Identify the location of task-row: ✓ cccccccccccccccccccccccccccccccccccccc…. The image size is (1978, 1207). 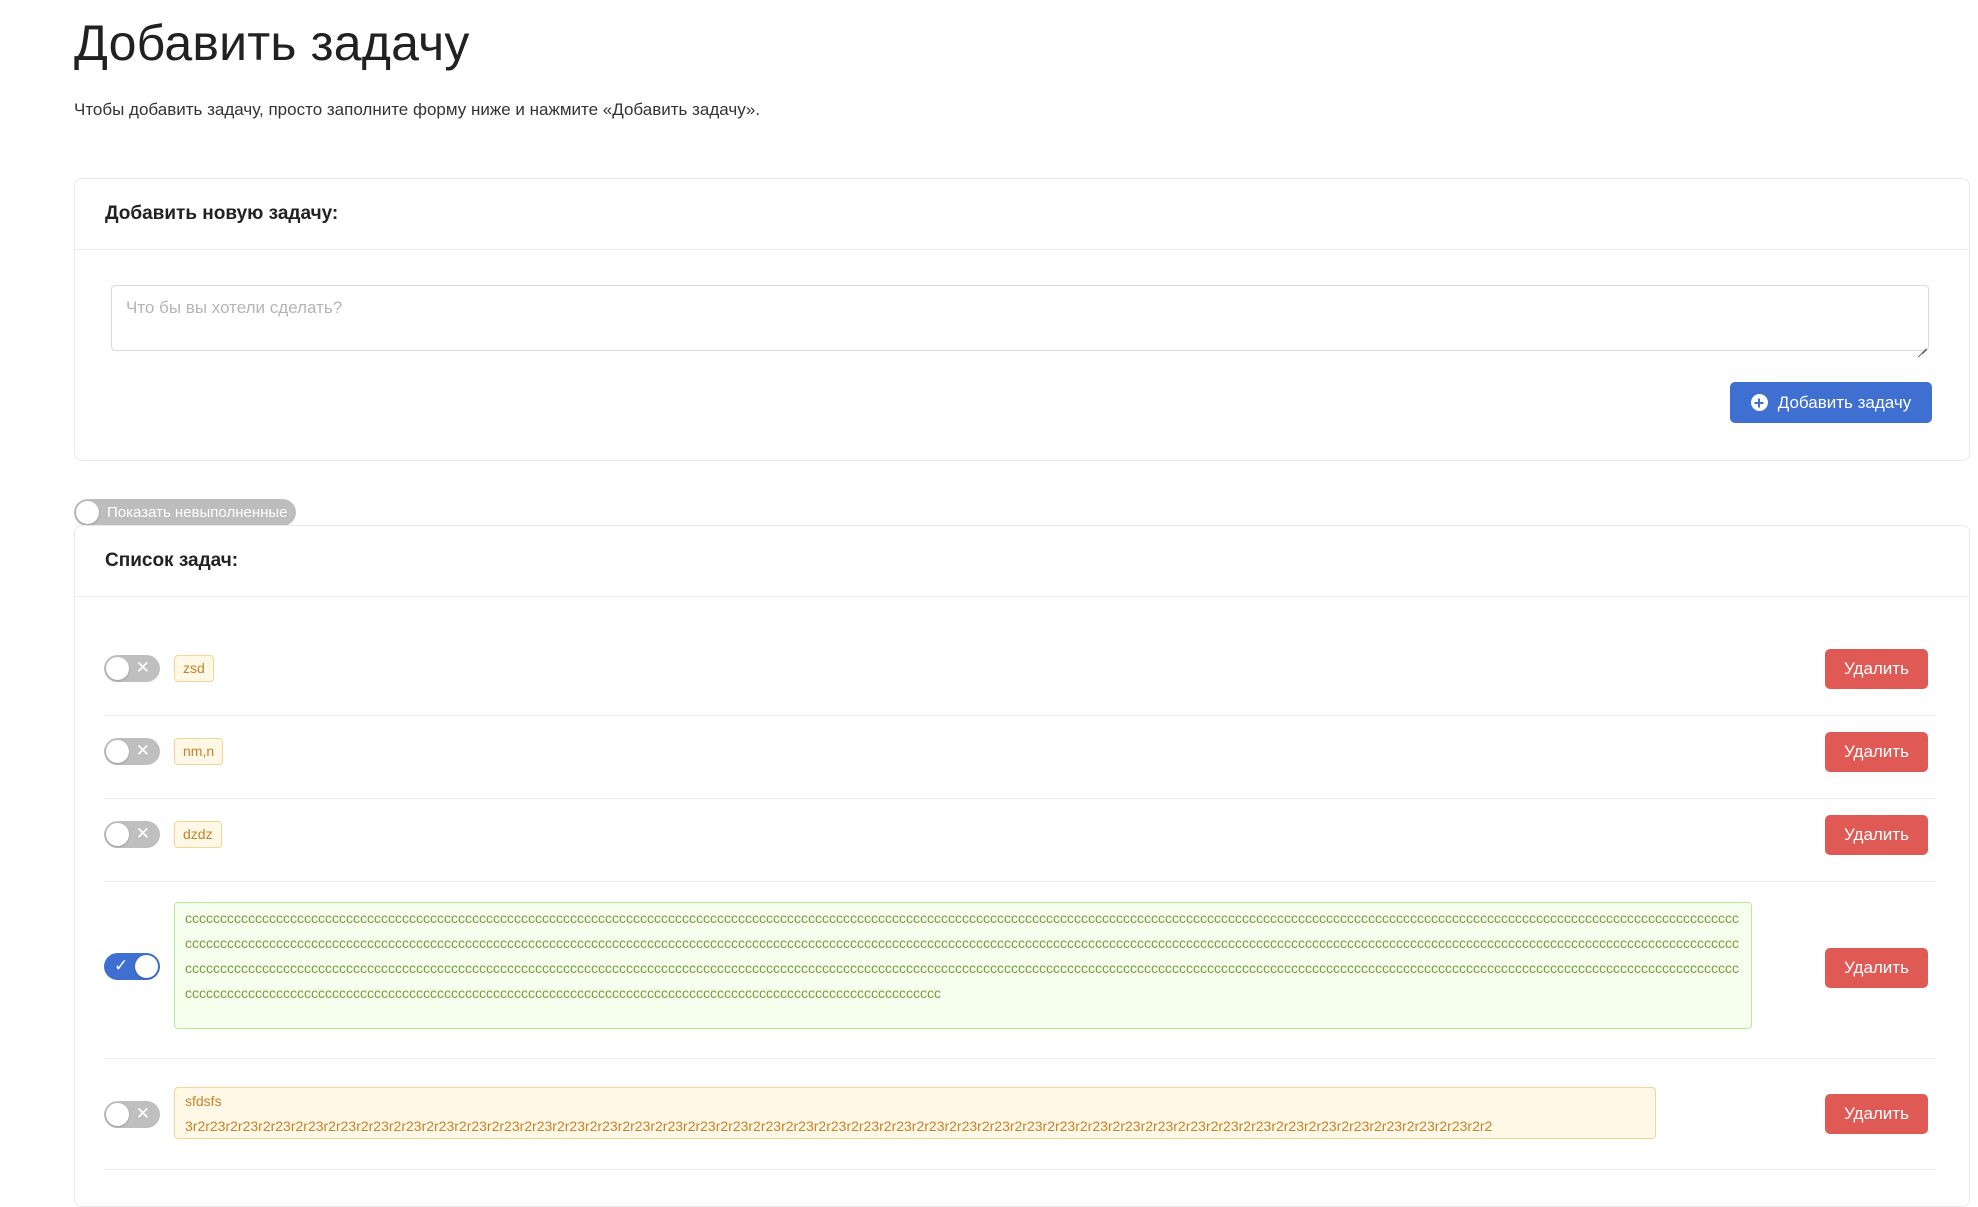
(1020, 970).